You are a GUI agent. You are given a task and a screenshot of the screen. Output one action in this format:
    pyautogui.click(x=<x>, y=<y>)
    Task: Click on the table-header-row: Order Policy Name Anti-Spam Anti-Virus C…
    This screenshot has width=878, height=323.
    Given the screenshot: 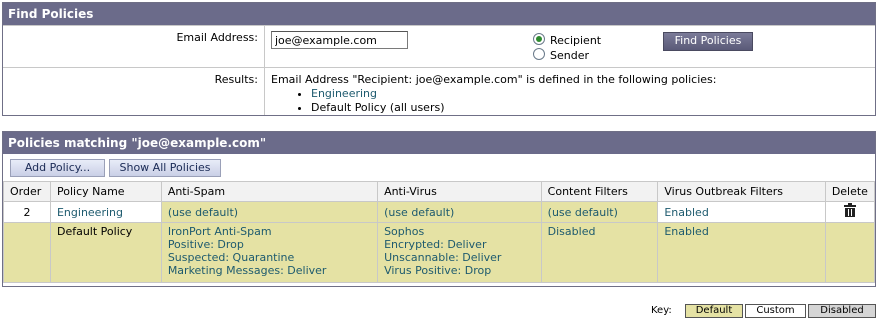 What is the action you would take?
    pyautogui.click(x=439, y=191)
    